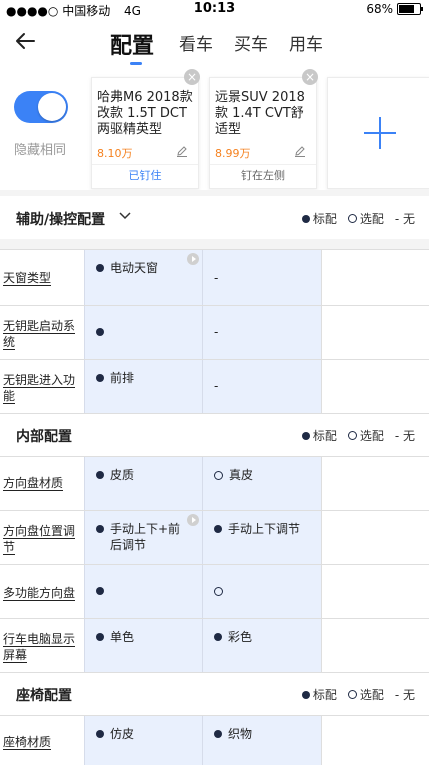  Describe the element at coordinates (115, 153) in the screenshot. I see `car-price: 8.10万` at that location.